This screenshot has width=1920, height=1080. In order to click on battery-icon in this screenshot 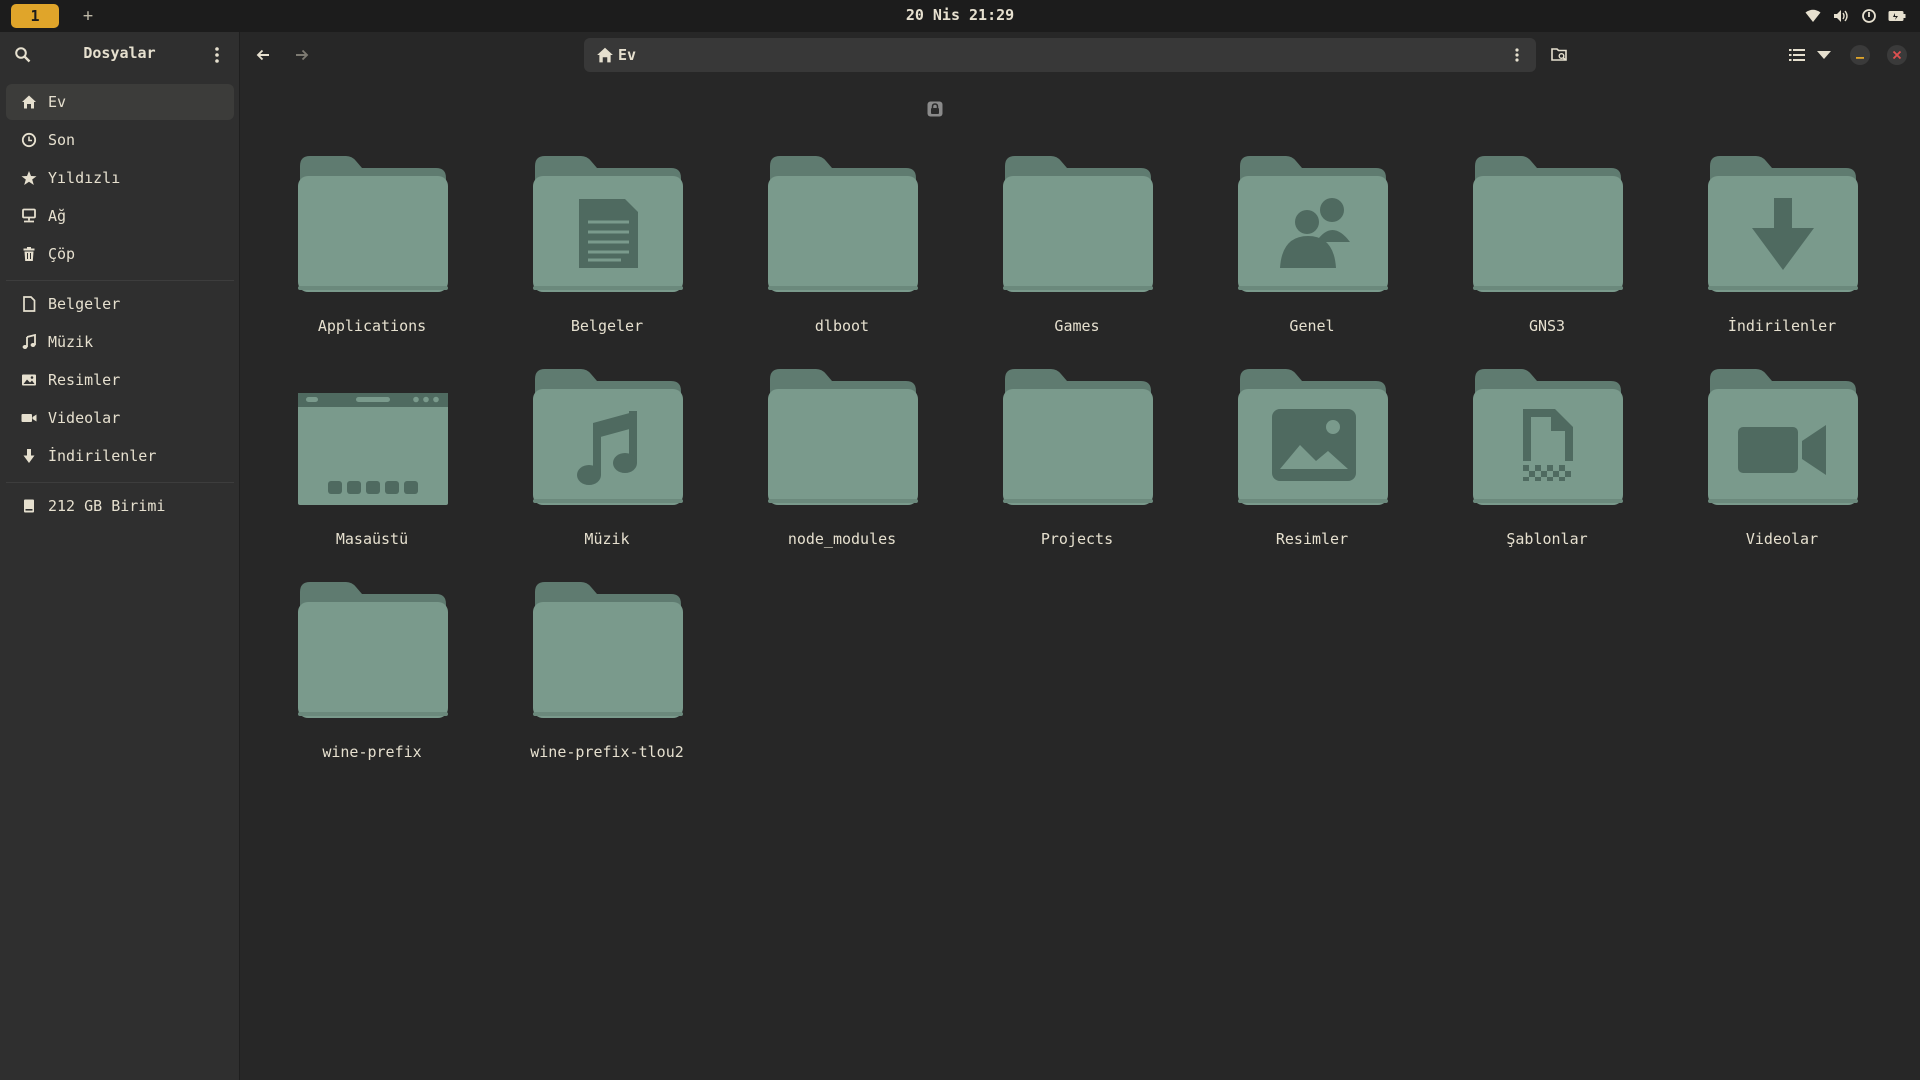, I will do `click(1897, 16)`.